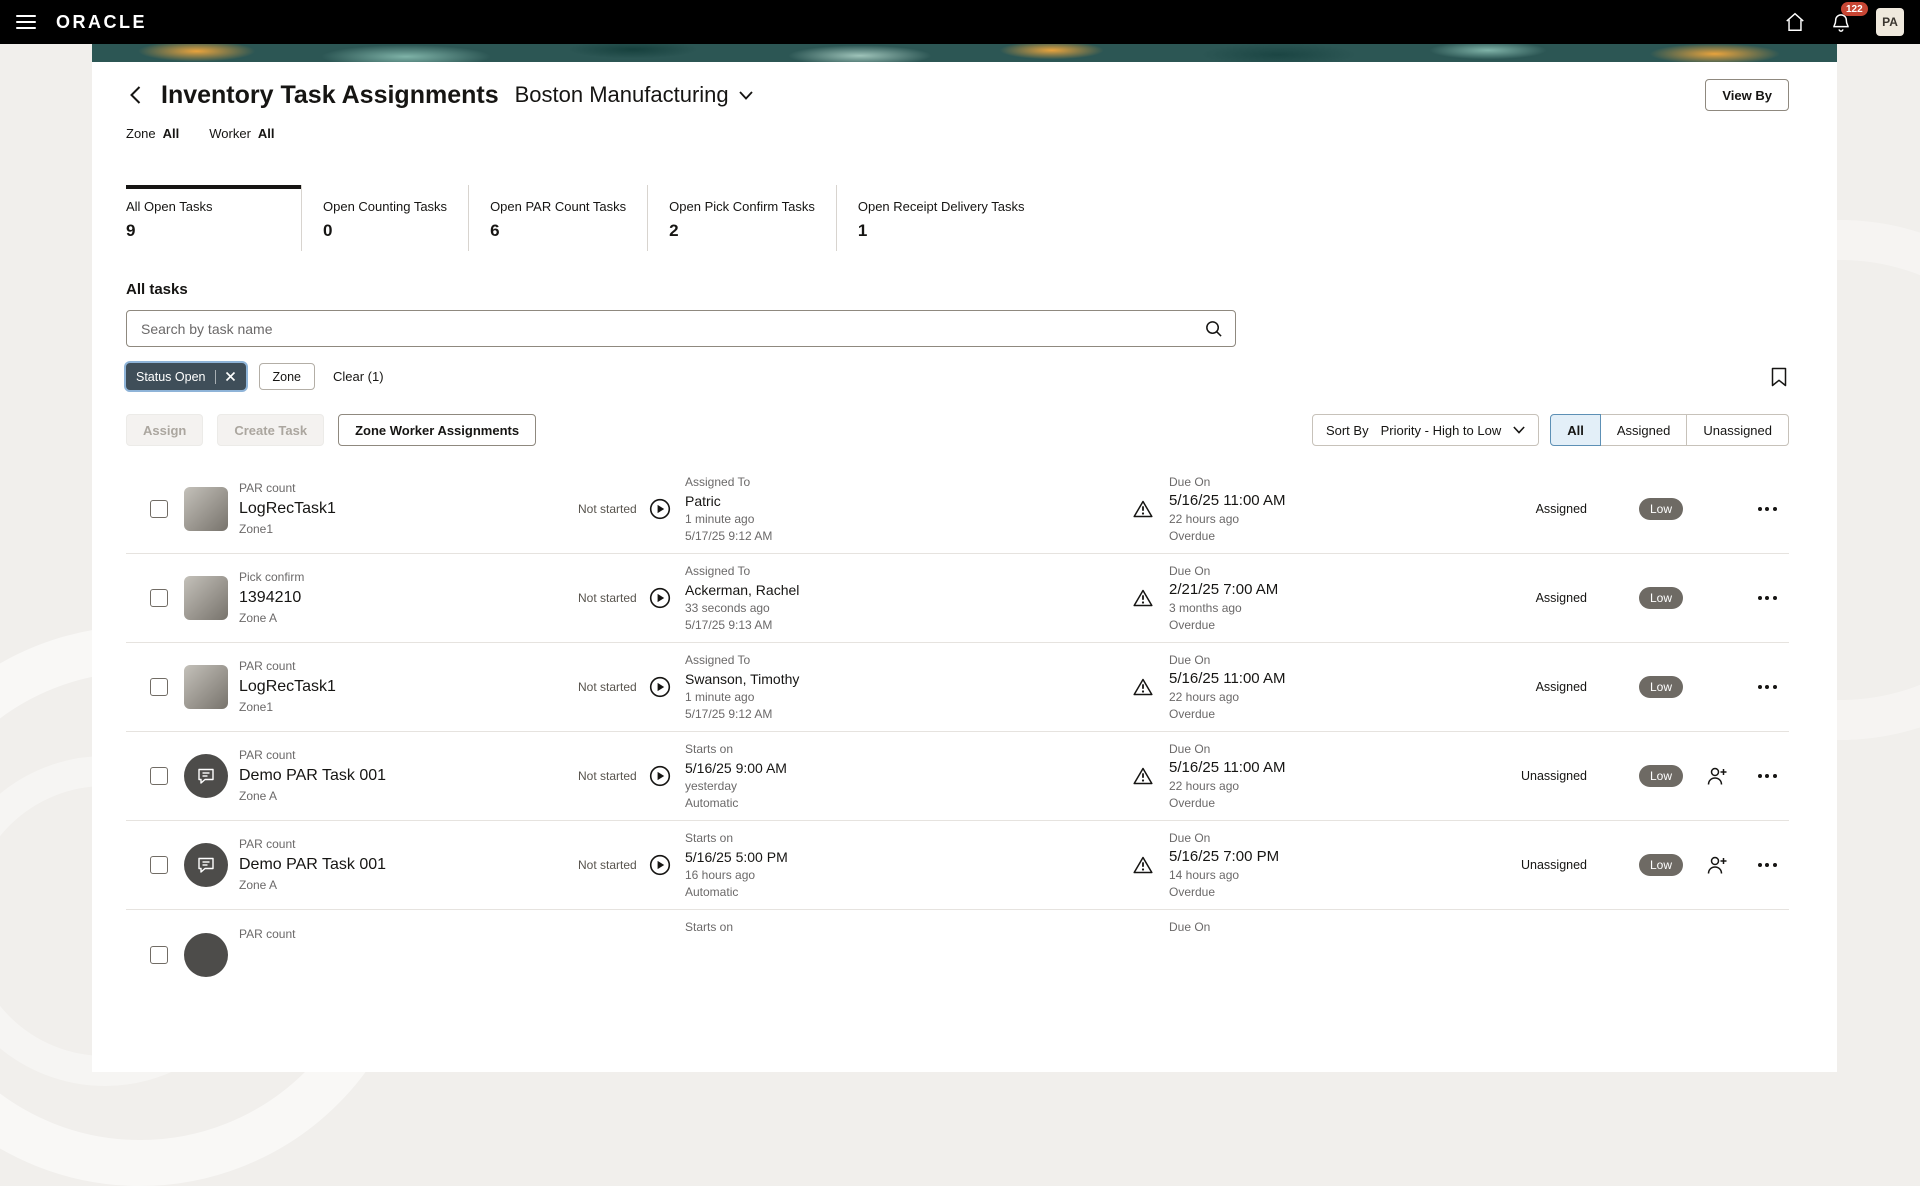 The width and height of the screenshot is (1920, 1186). What do you see at coordinates (26, 22) in the screenshot?
I see `menu-icon` at bounding box center [26, 22].